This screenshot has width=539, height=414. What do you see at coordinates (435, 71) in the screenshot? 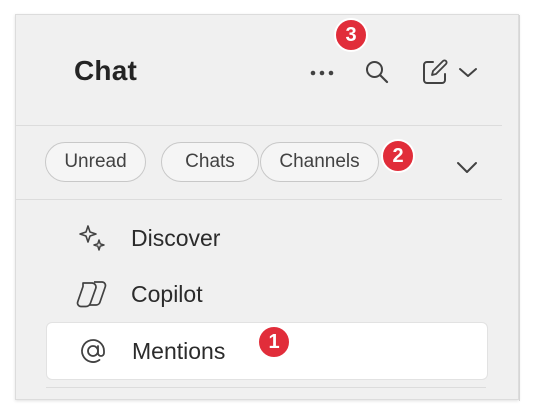
I see `compose-icon` at bounding box center [435, 71].